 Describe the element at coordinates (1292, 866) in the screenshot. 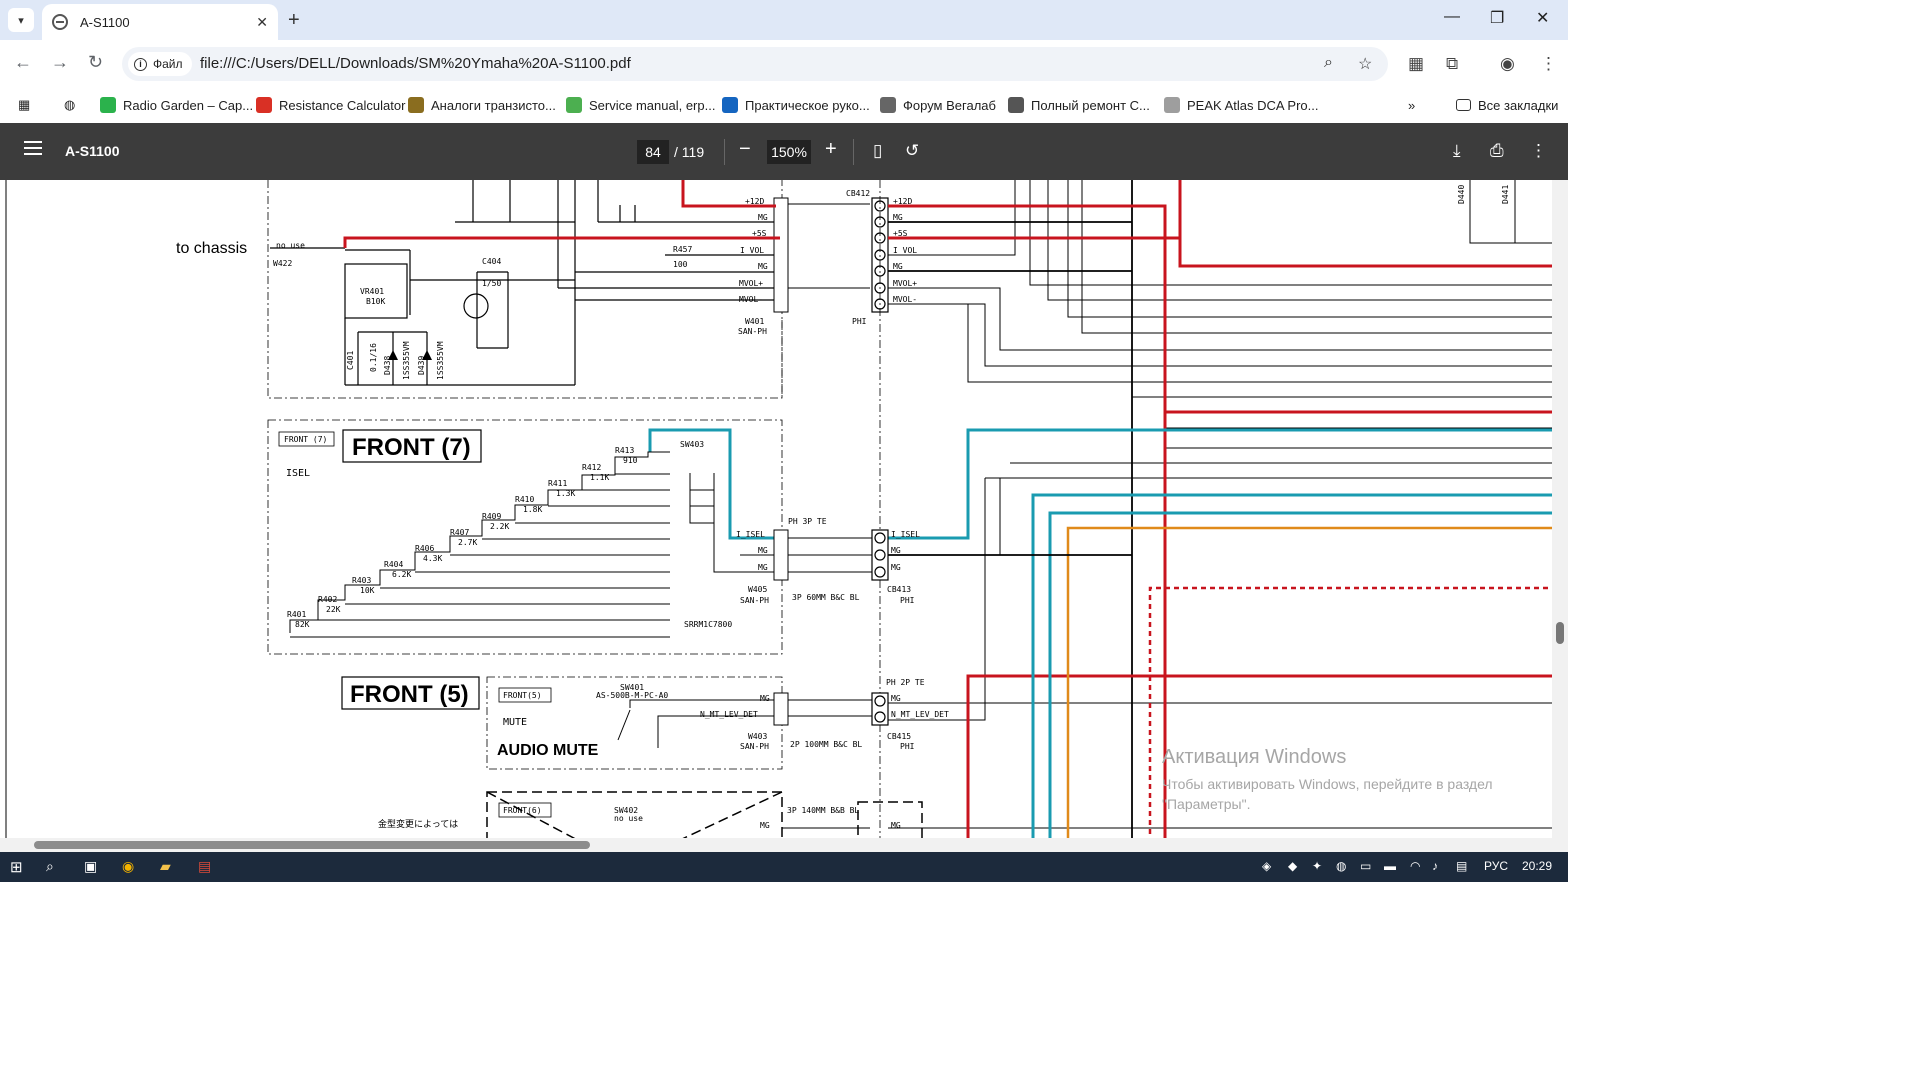

I see `tray-app-icon: ◆` at that location.